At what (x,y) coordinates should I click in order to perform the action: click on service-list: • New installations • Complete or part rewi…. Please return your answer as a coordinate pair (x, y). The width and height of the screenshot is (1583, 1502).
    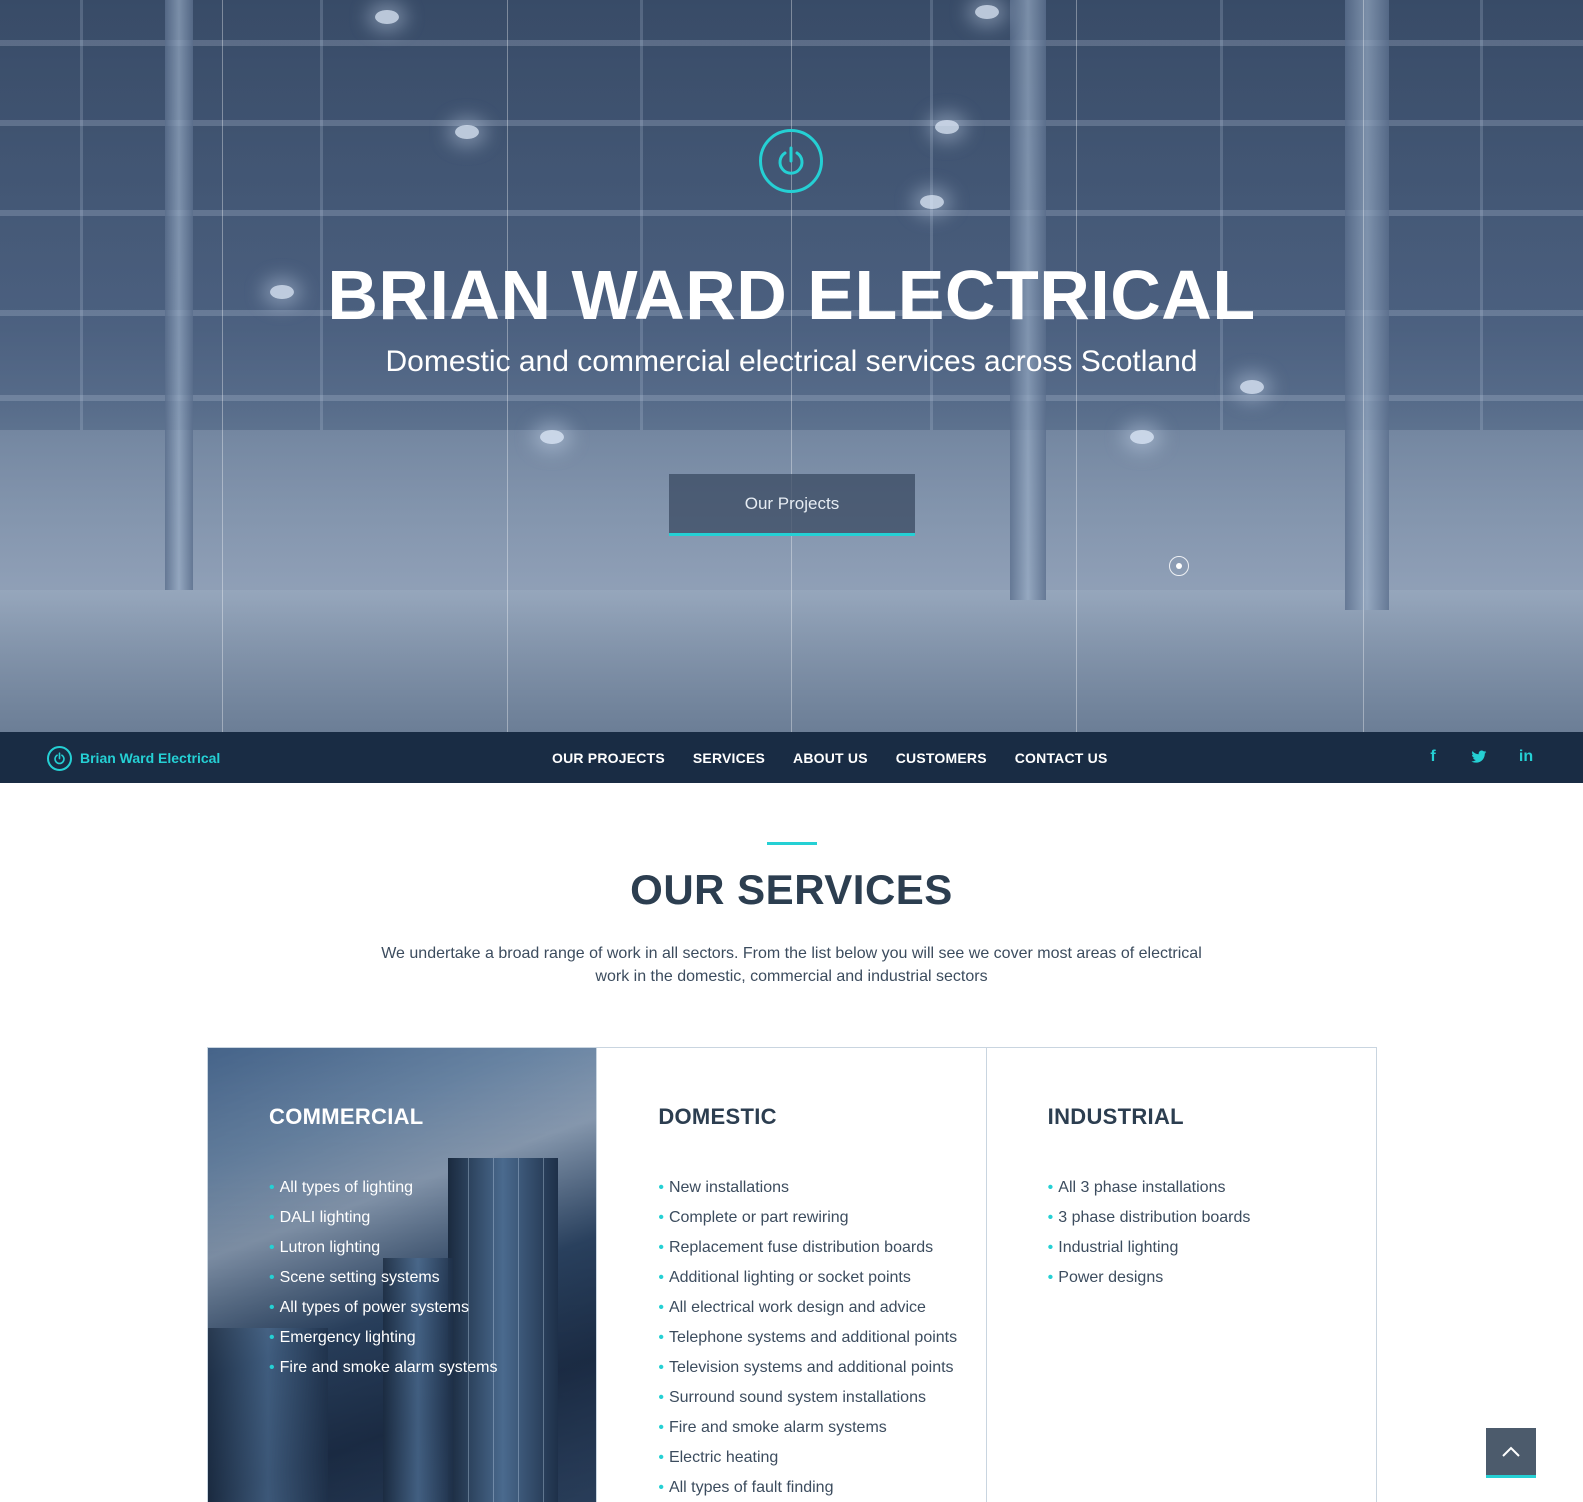
    Looking at the image, I should click on (807, 1337).